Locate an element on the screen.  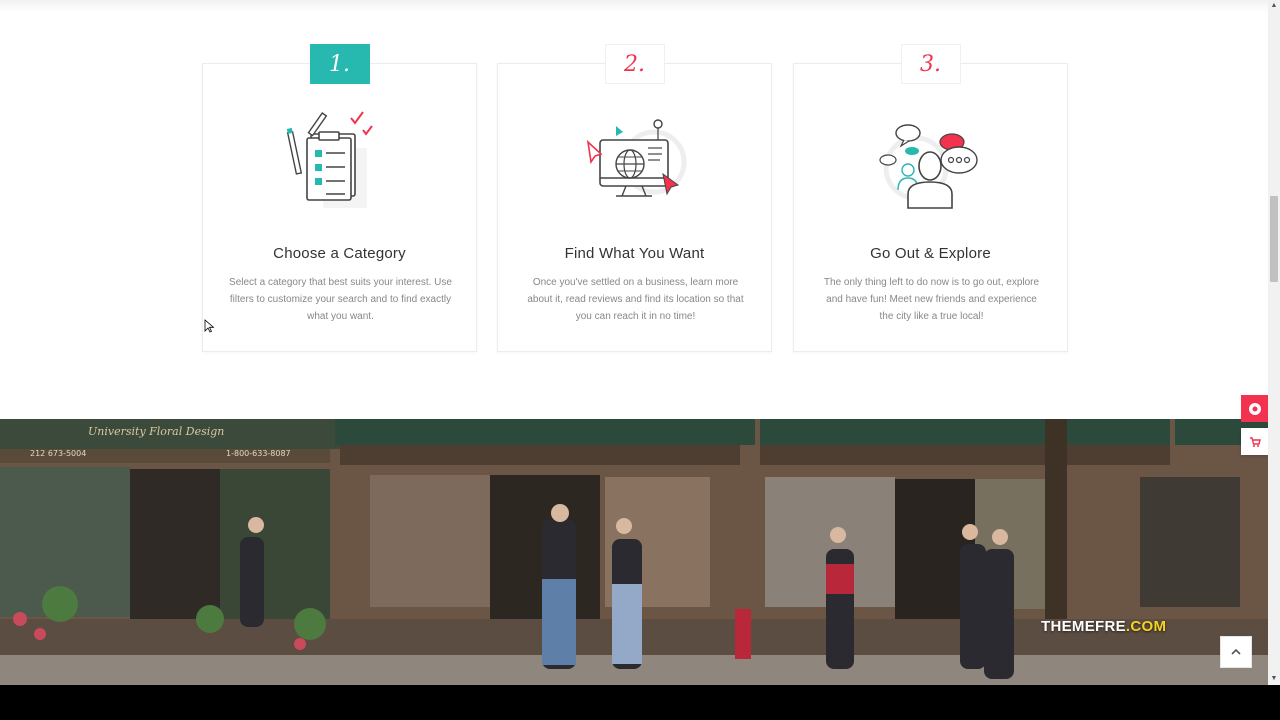
watermark-suffix: .COM is located at coordinates (1146, 626).